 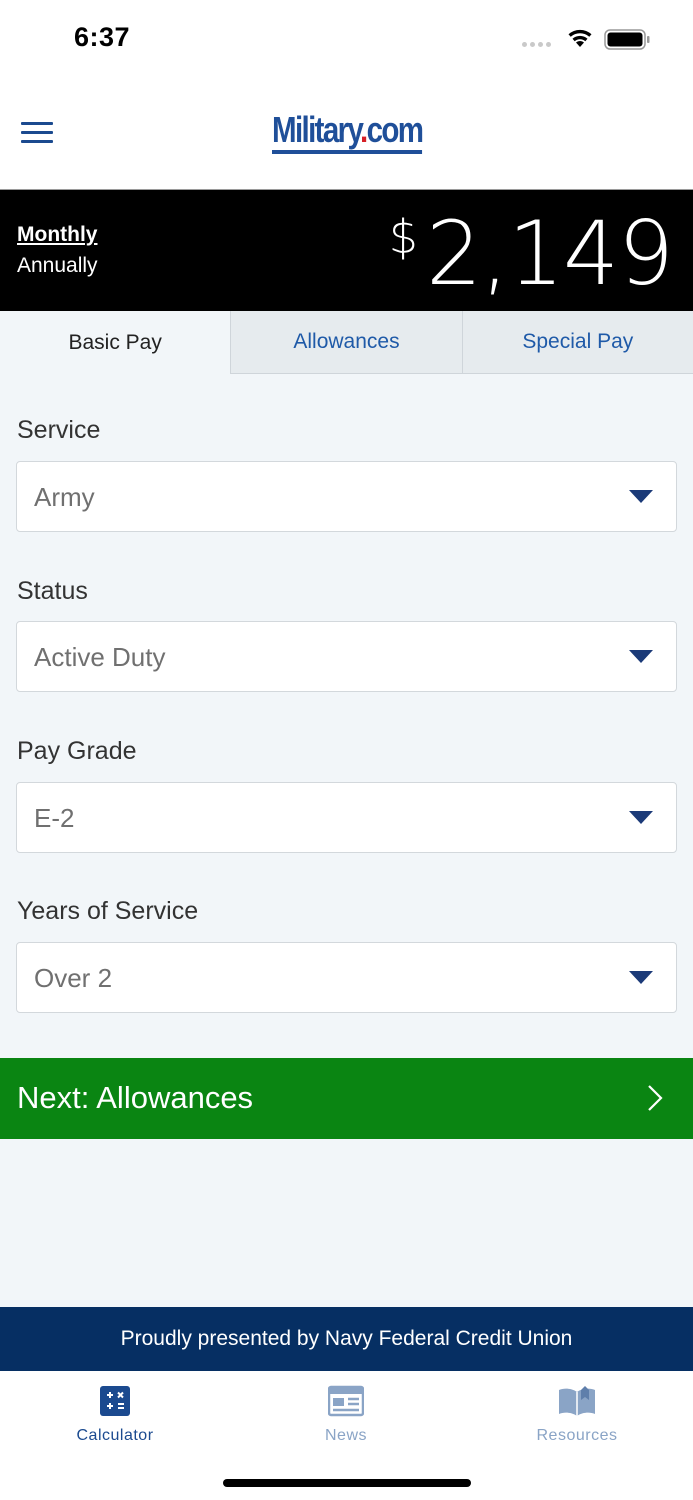 I want to click on years-of-service-select-value: Over 2, so click(x=73, y=978).